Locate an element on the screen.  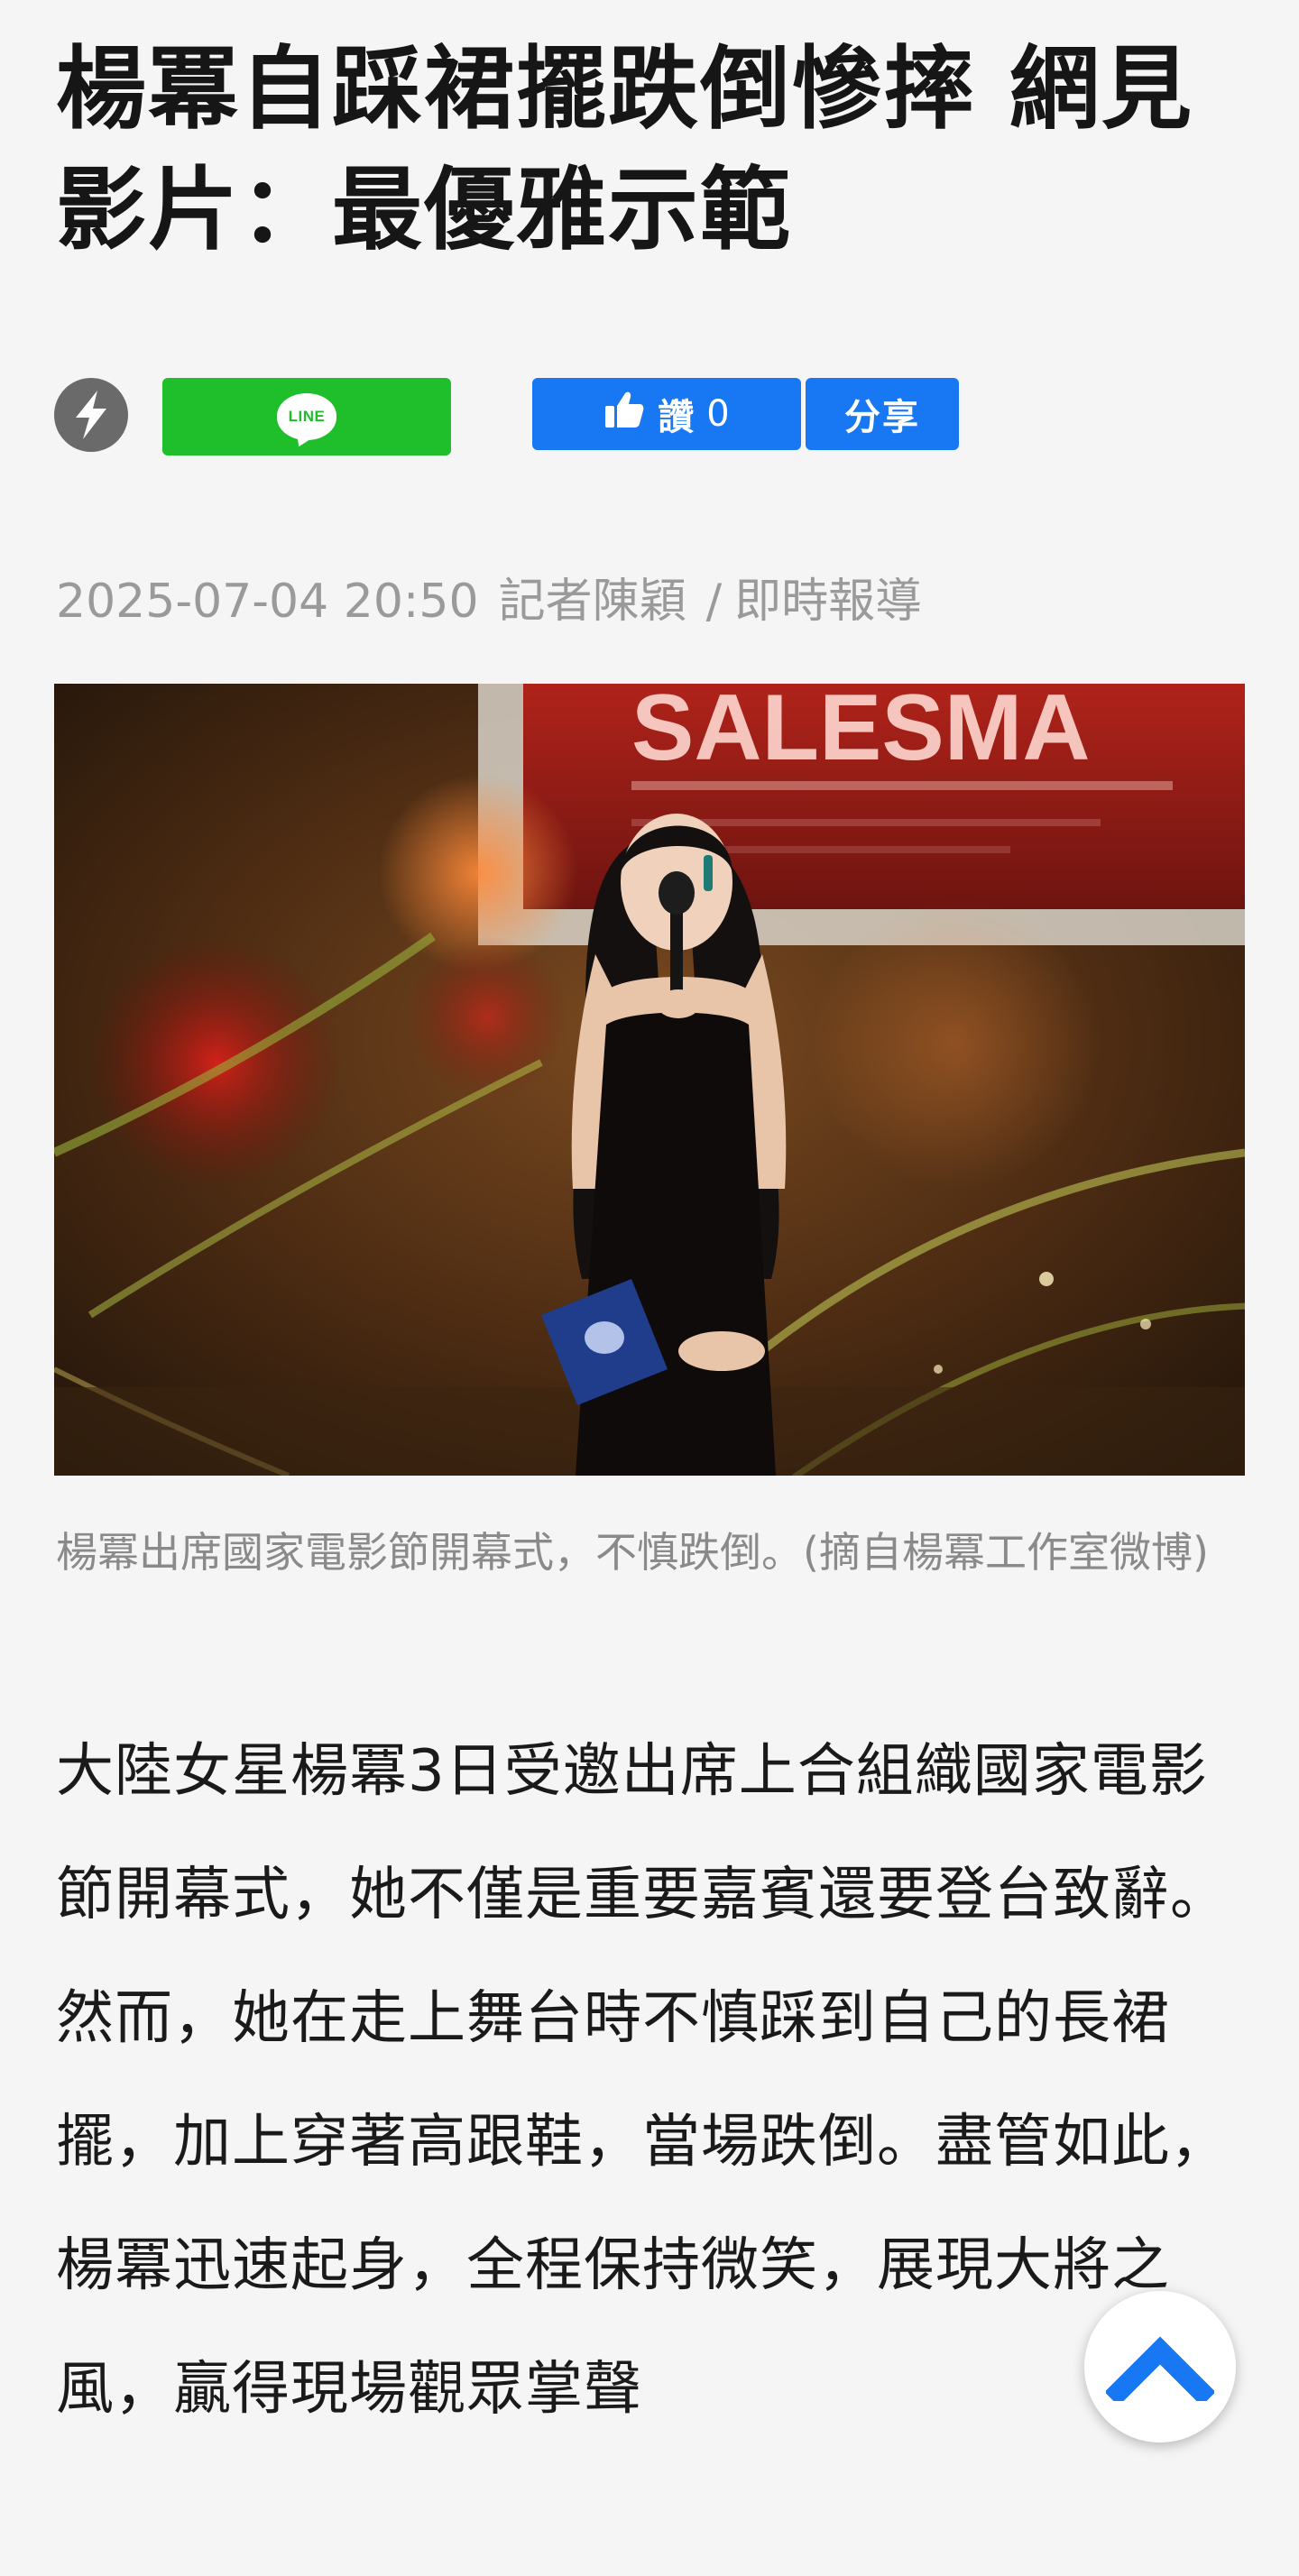
line-label: LINE is located at coordinates (307, 417).